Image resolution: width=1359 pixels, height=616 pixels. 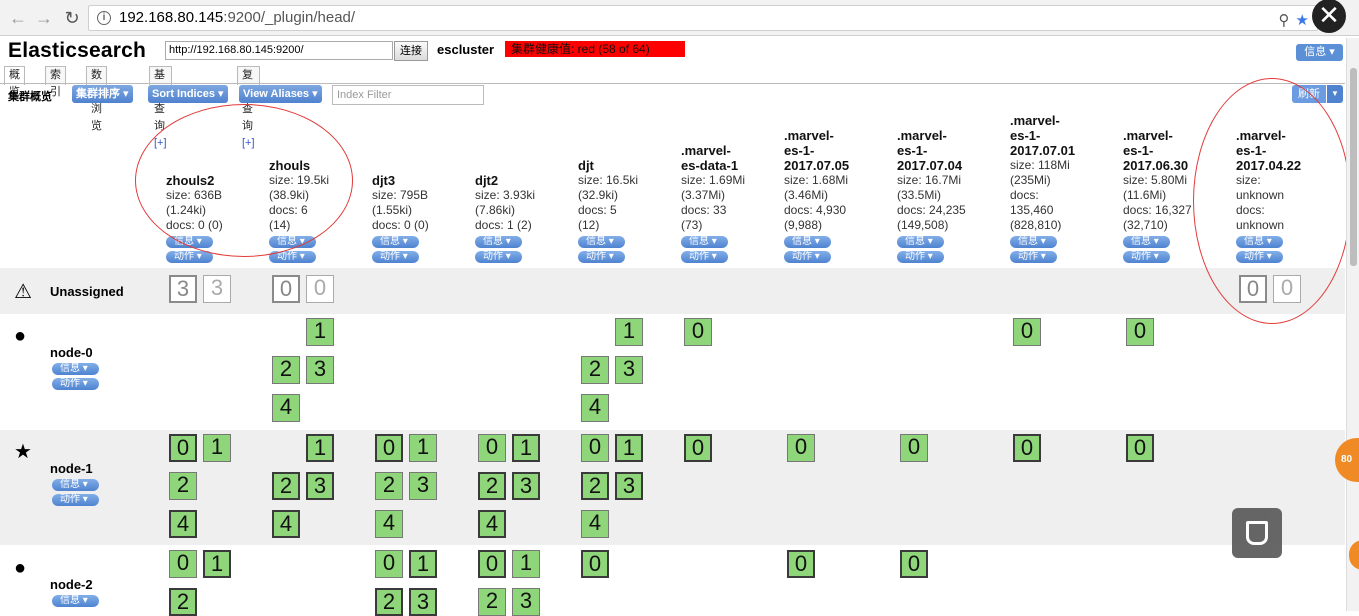 I want to click on overlay-screenshot-button, so click(x=1257, y=533).